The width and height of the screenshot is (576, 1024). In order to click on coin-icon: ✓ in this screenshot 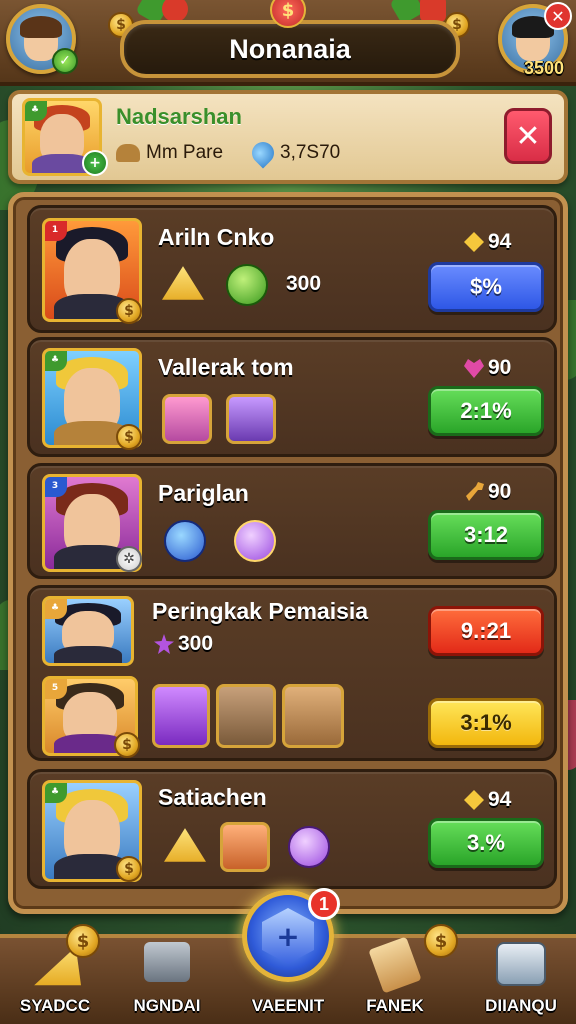, I will do `click(65, 61)`.